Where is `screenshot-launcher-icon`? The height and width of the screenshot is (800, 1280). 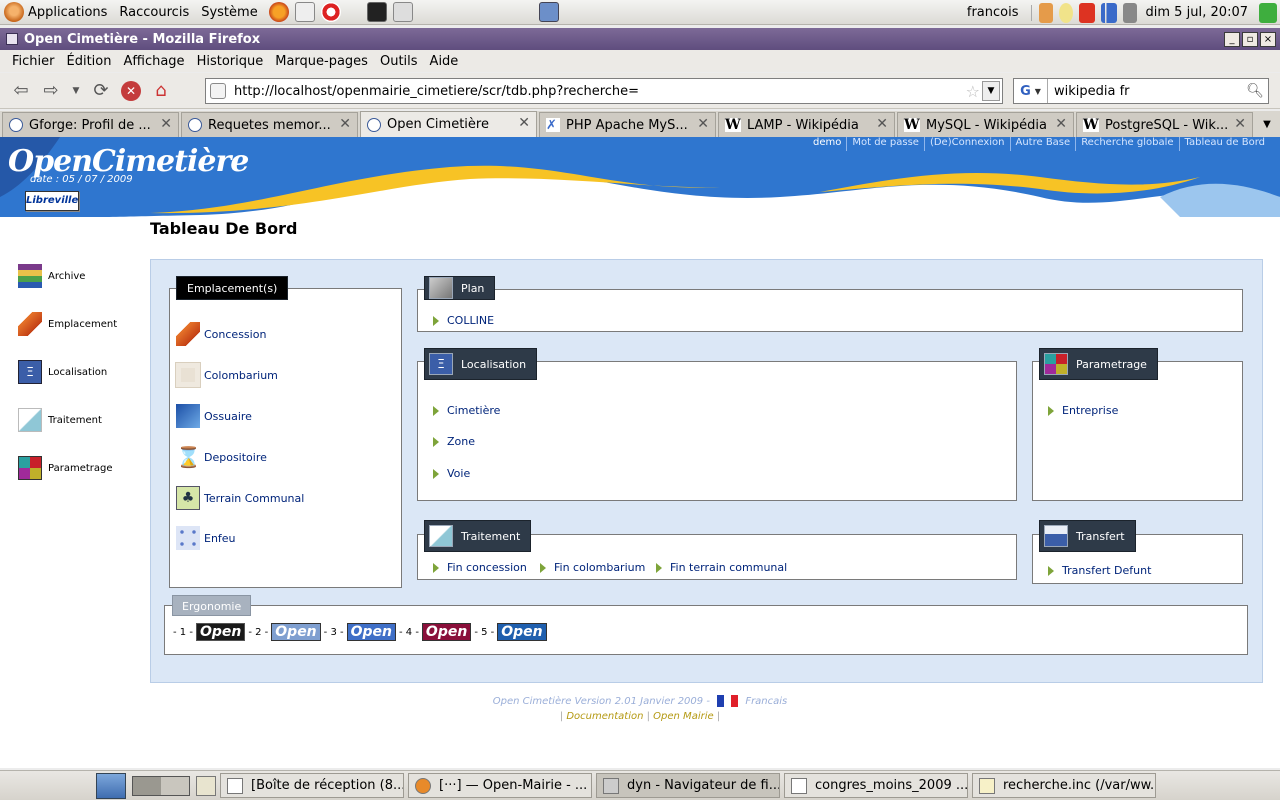 screenshot-launcher-icon is located at coordinates (402, 12).